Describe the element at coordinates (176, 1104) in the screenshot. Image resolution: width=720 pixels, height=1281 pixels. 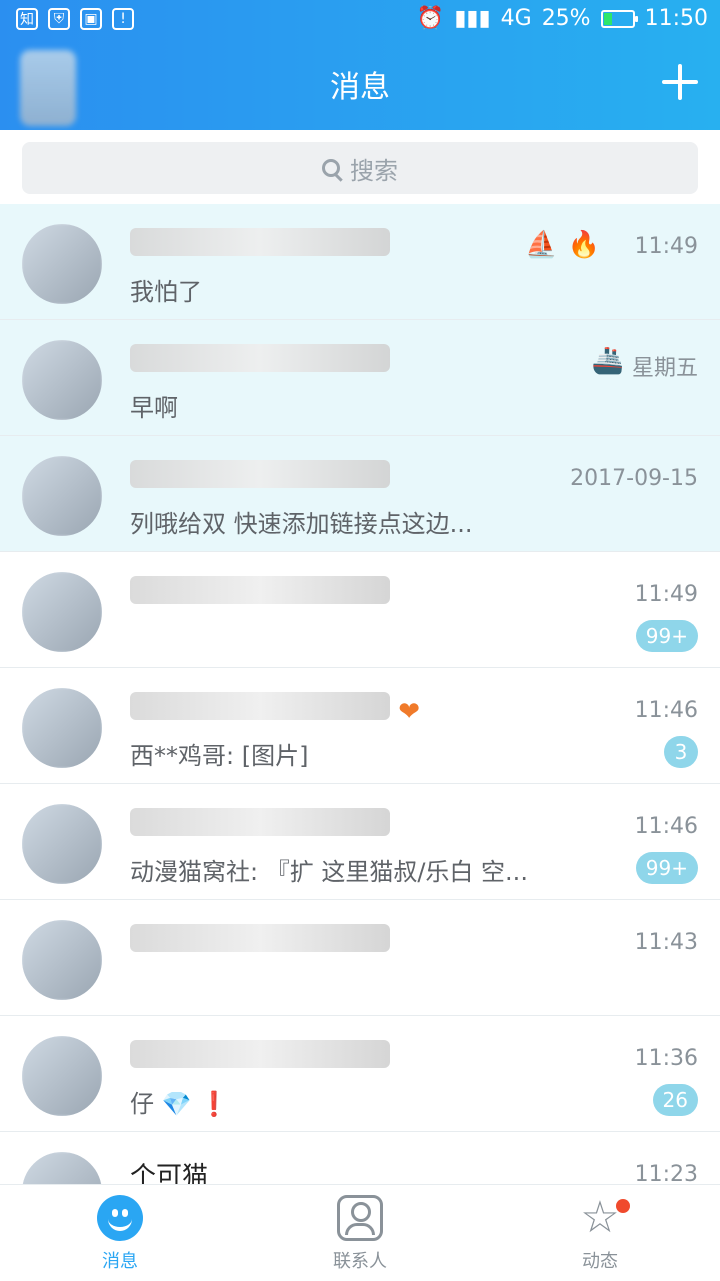
I see `diamond-icon: 💎` at that location.